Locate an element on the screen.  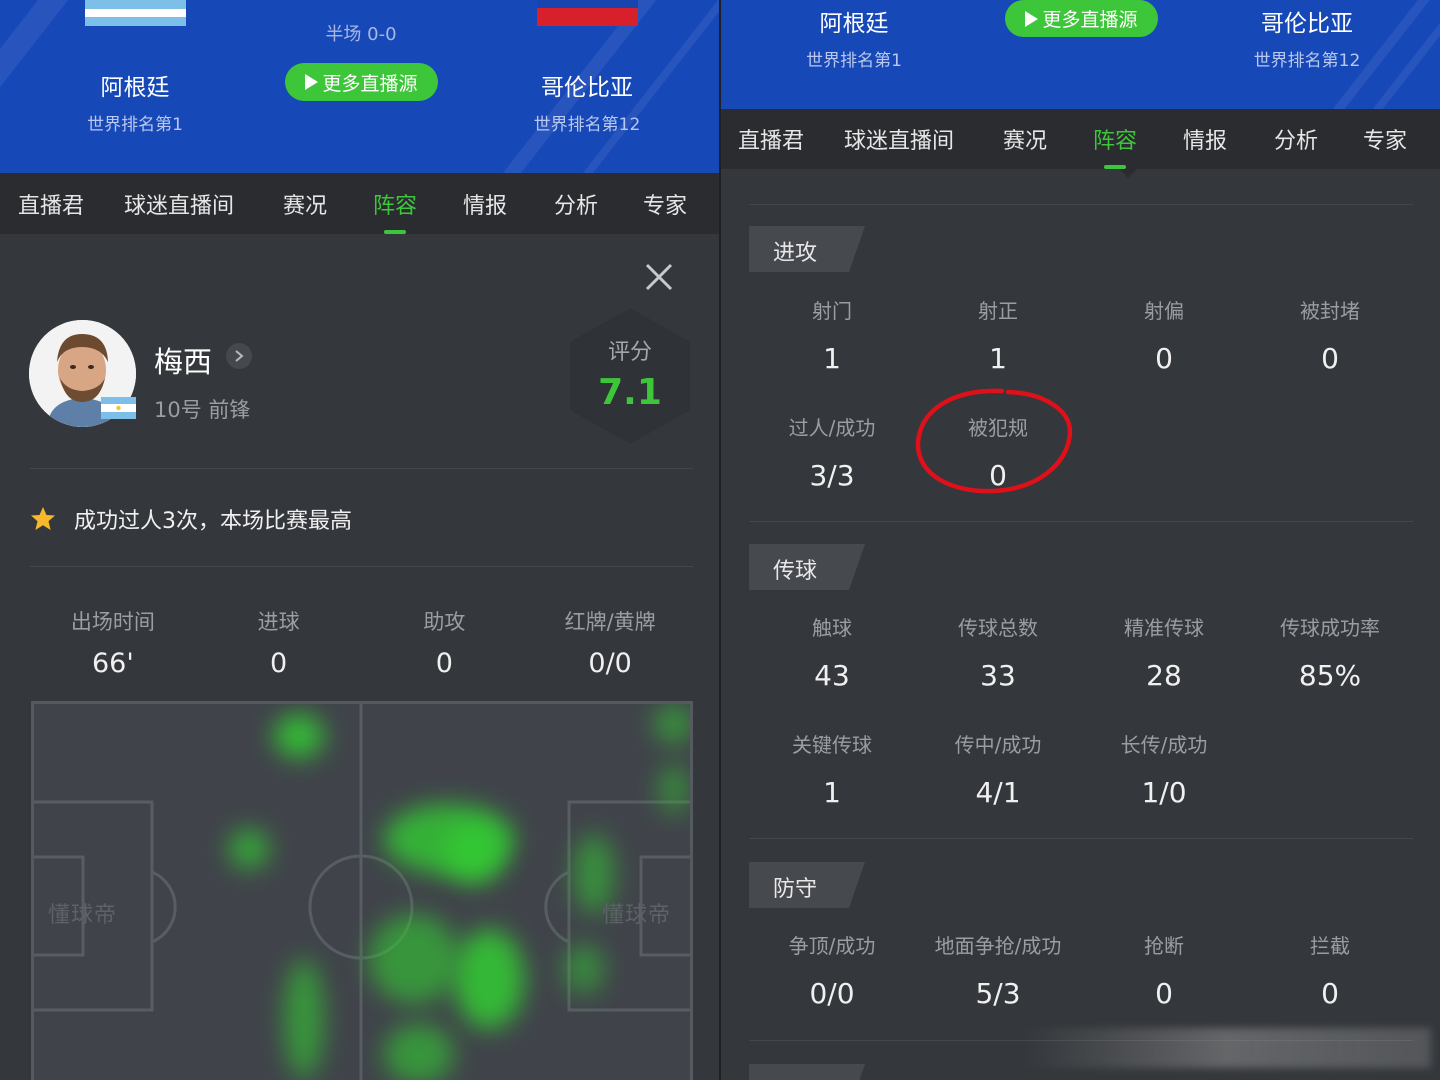
stat-crosses: 传中/成功 4/1 is located at coordinates (998, 769).